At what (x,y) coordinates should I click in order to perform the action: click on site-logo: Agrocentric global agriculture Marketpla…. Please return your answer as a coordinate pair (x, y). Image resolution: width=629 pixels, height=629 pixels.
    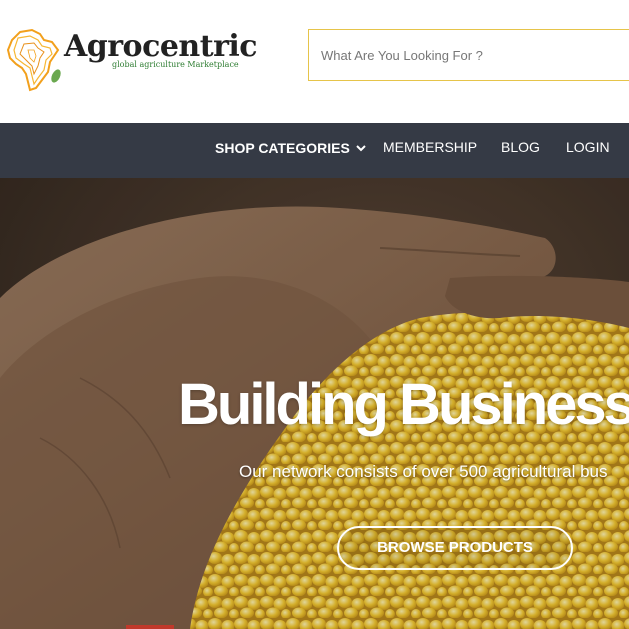
    Looking at the image, I should click on (132, 61).